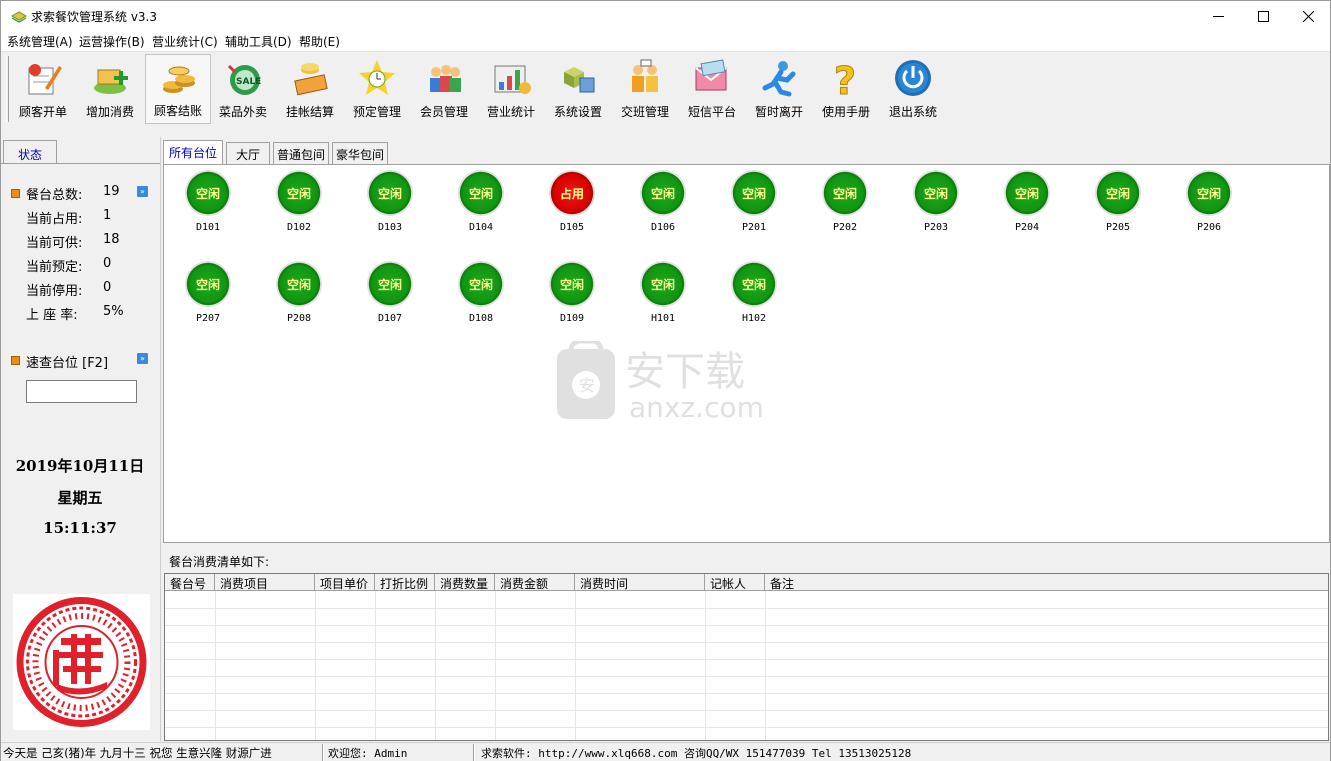 This screenshot has height=761, width=1331. I want to click on maximize-button, so click(1263, 16).